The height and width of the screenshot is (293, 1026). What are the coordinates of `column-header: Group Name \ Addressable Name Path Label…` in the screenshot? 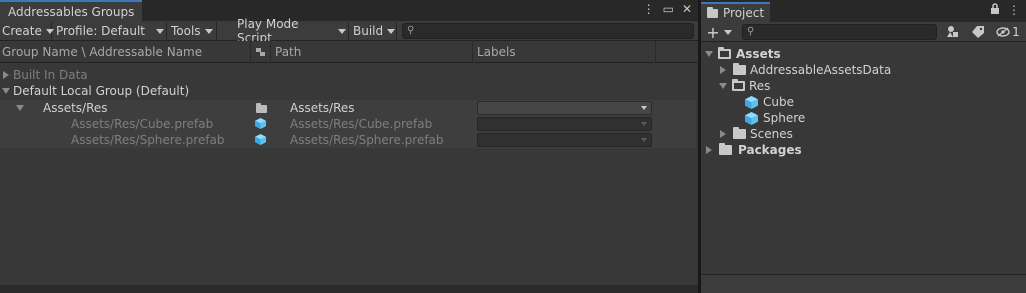 It's located at (349, 52).